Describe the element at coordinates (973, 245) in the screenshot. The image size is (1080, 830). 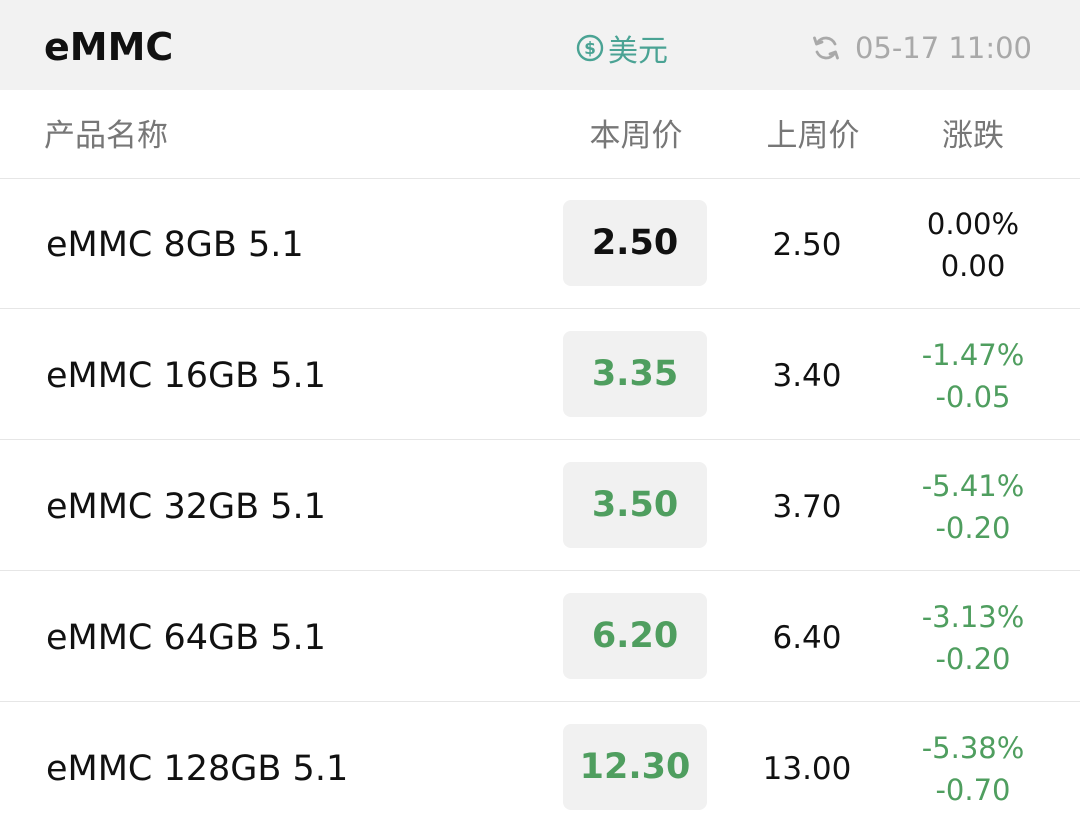
I see `price-change: 0.00% 0.00` at that location.